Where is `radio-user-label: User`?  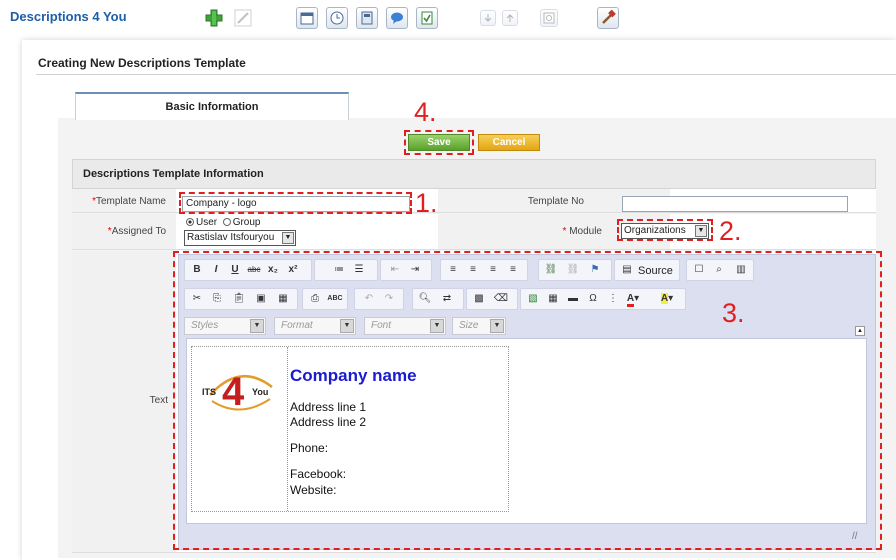 radio-user-label: User is located at coordinates (207, 222).